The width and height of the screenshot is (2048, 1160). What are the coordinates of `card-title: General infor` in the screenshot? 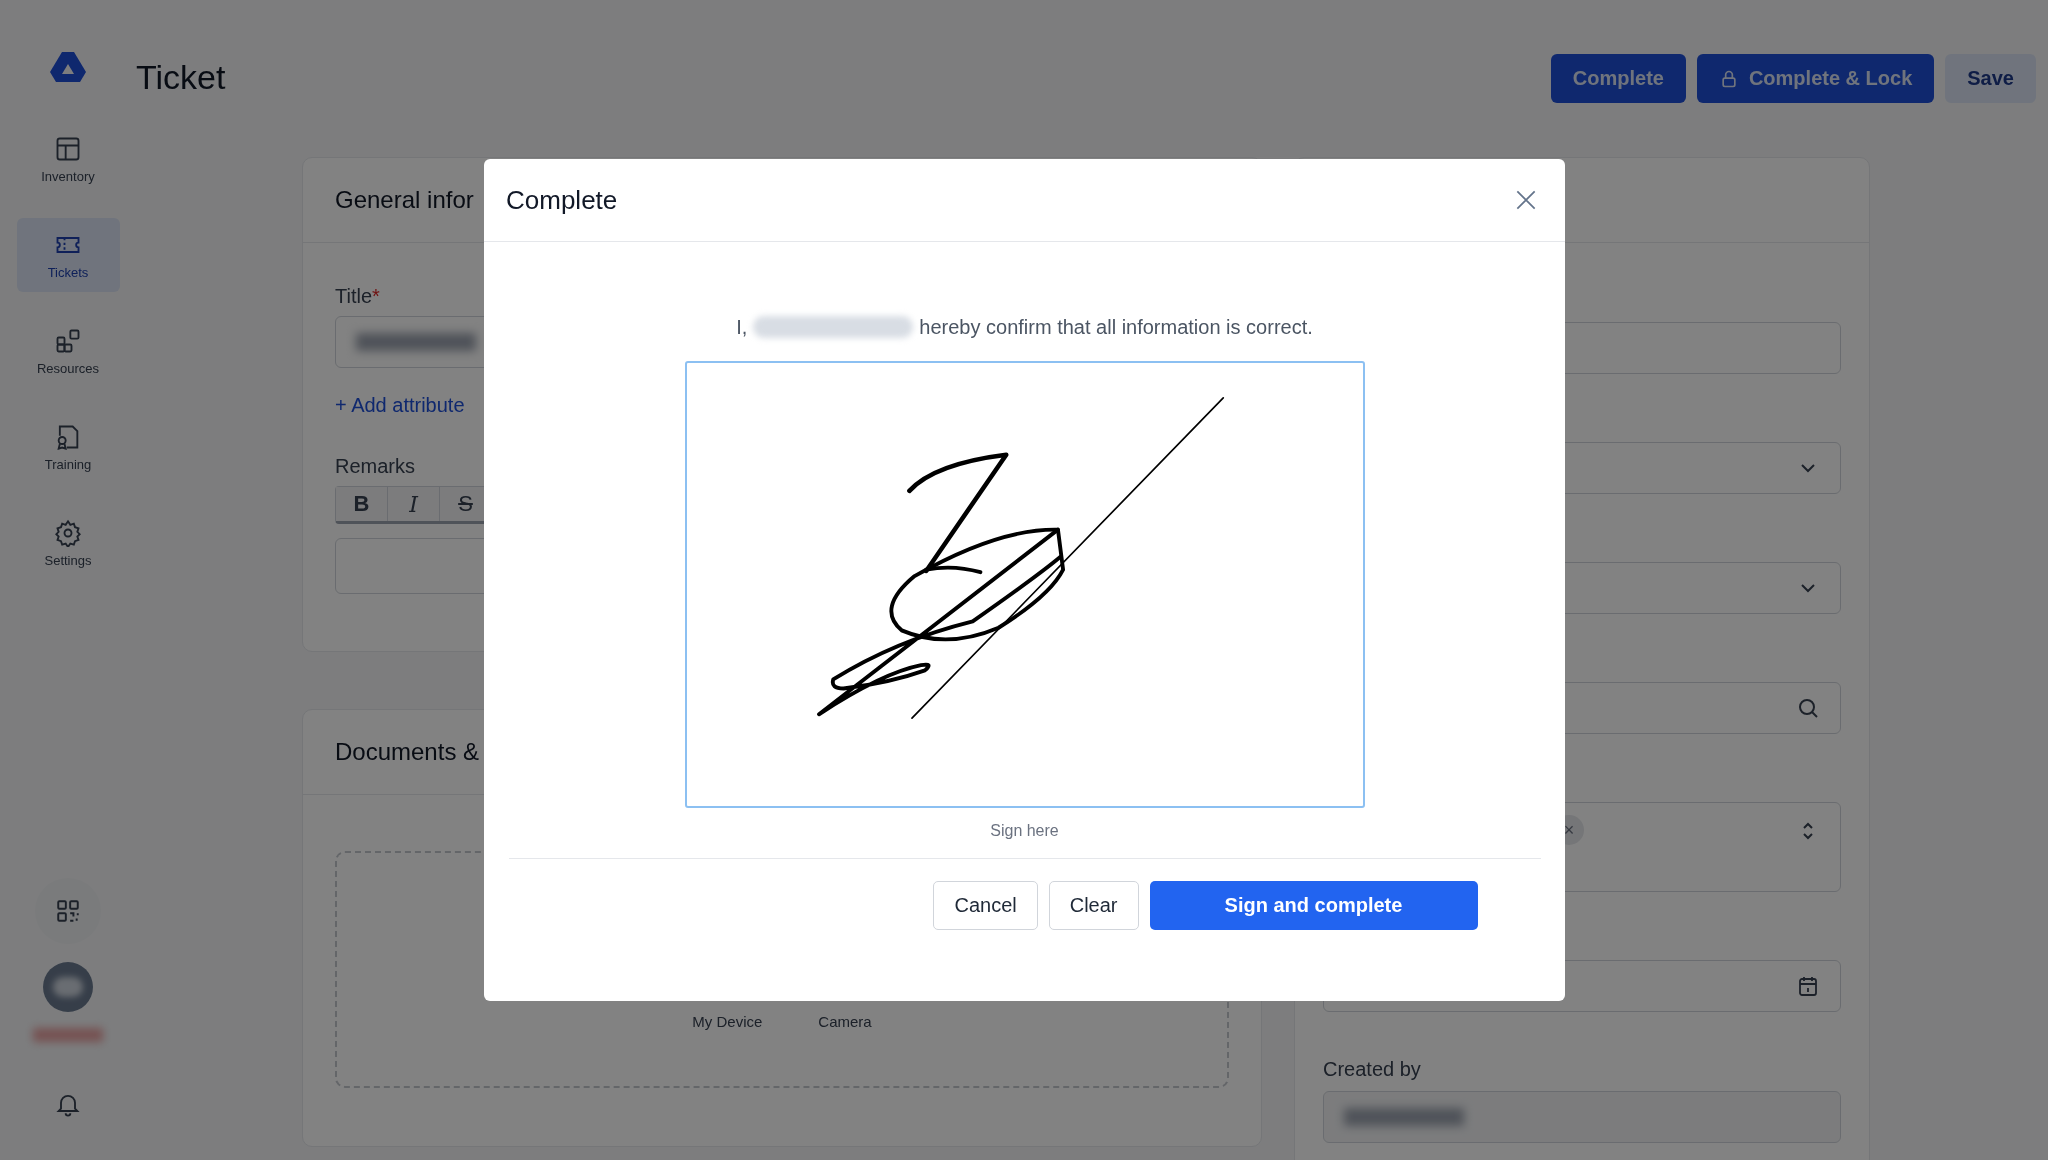 It's located at (404, 200).